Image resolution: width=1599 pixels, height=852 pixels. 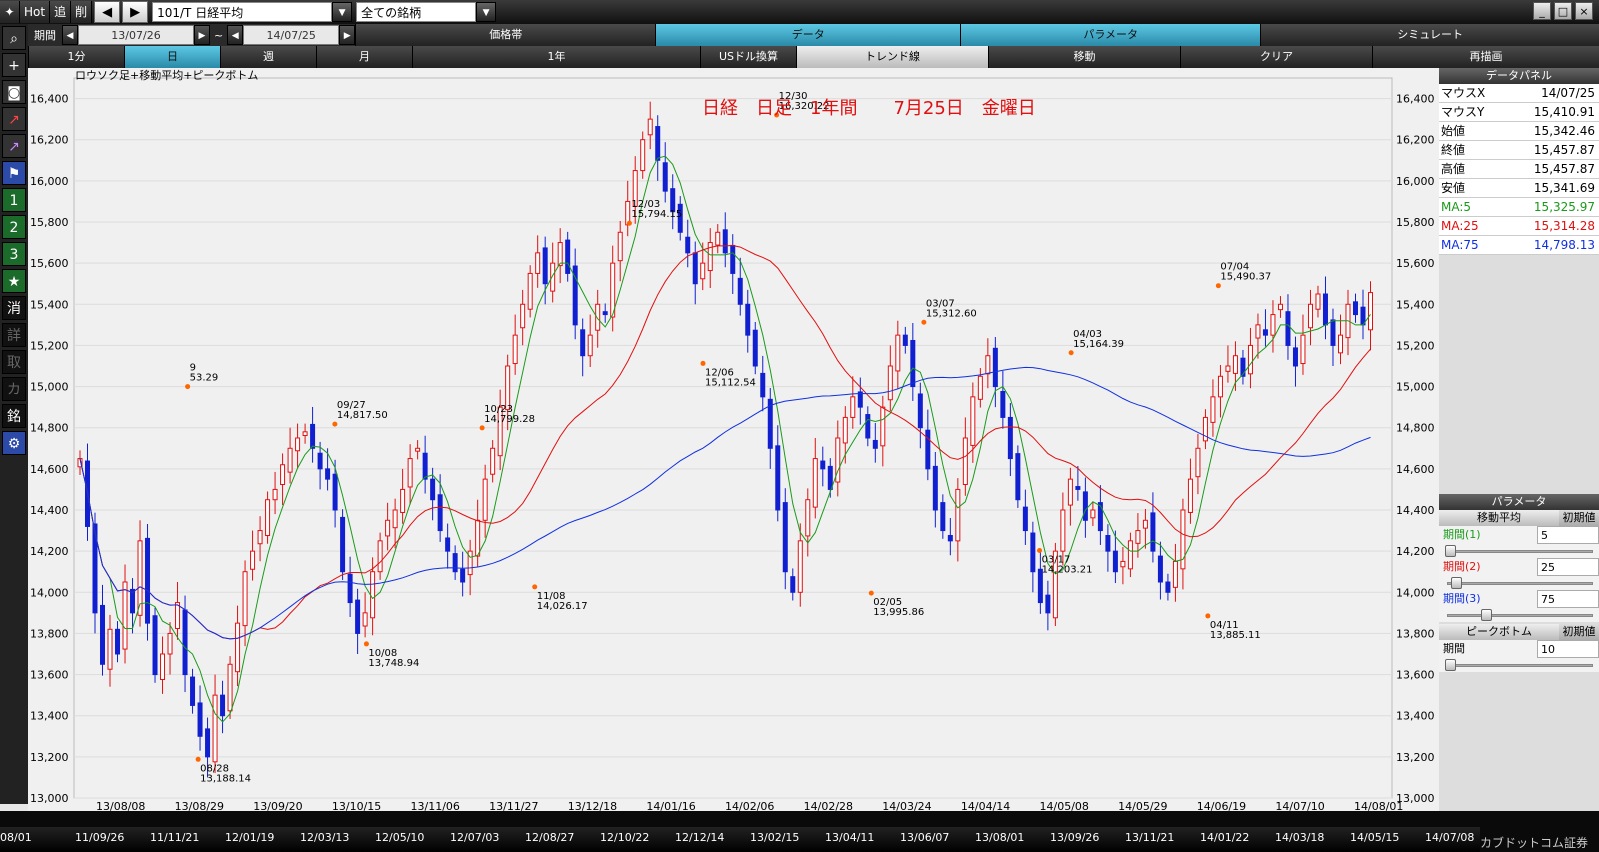 What do you see at coordinates (202, 35) in the screenshot?
I see `from-next-icon: ▶` at bounding box center [202, 35].